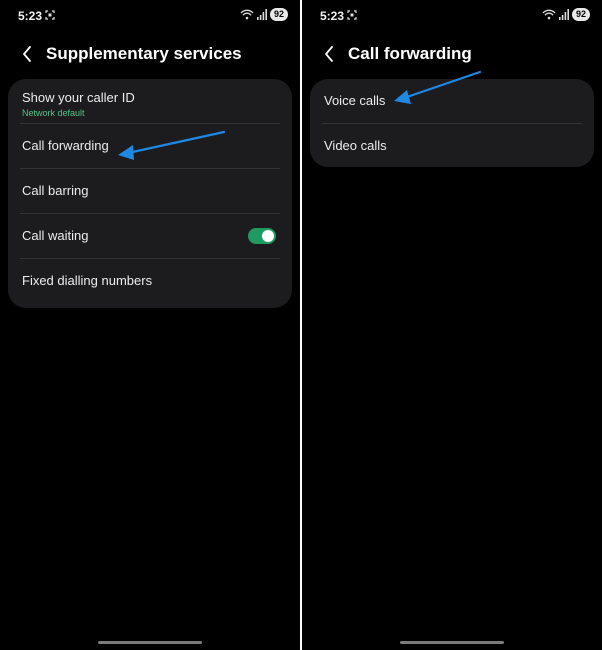  I want to click on header: Call forwarding, so click(452, 54).